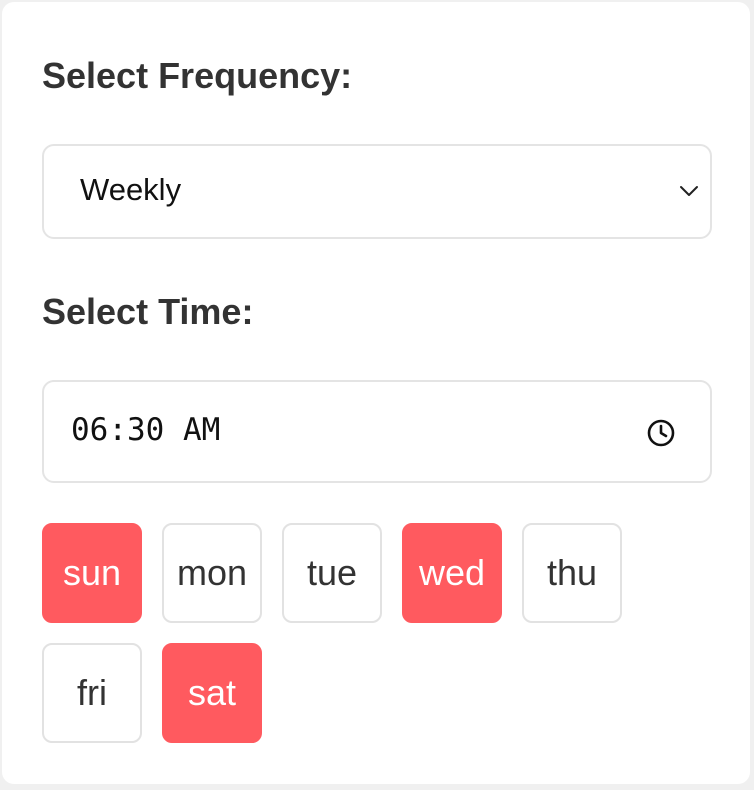 This screenshot has height=790, width=754. I want to click on day-toggle-fri: fri, so click(92, 693).